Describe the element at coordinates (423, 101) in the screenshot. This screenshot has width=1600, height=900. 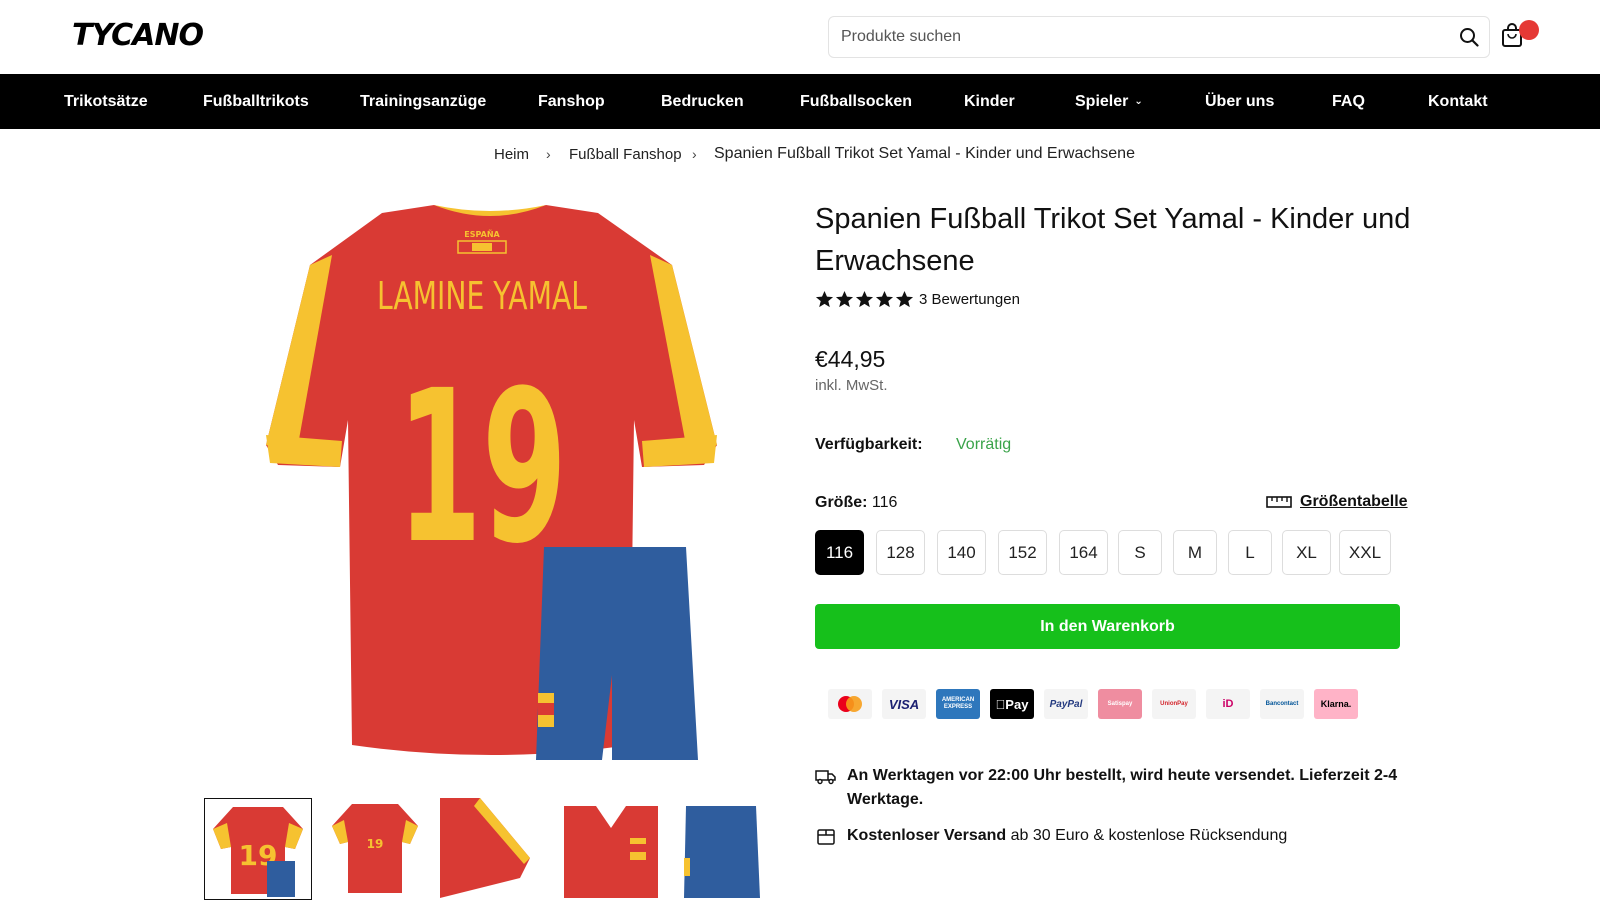
I see `nav-item-trainingsanzuege: Trainingsanzüge` at that location.